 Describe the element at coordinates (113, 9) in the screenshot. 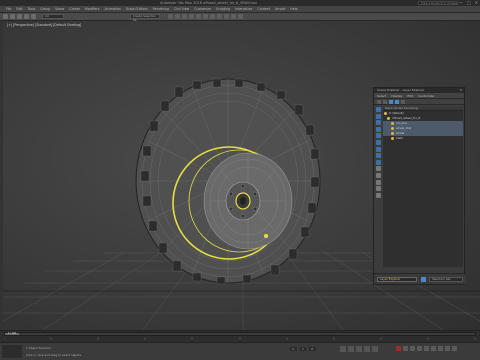

I see `menu-animation: Animation` at that location.